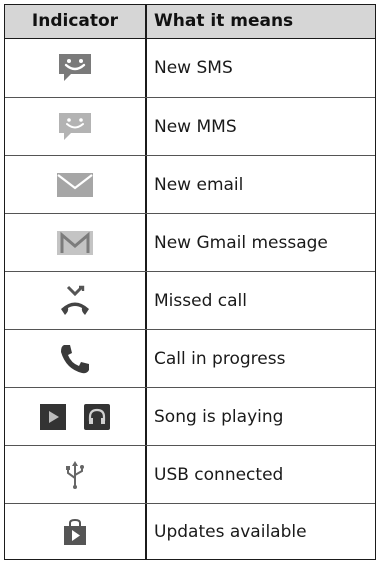  What do you see at coordinates (53, 416) in the screenshot?
I see `play-icon` at bounding box center [53, 416].